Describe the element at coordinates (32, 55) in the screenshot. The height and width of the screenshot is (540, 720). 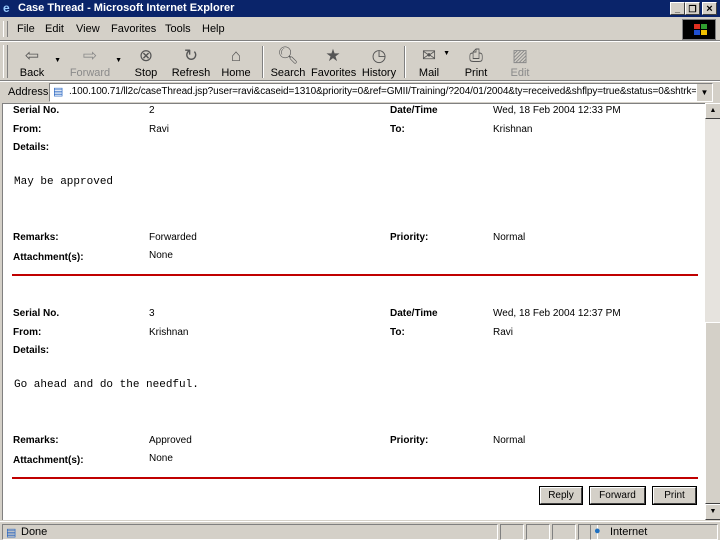
I see `back-arrow-icon: ⇦` at that location.